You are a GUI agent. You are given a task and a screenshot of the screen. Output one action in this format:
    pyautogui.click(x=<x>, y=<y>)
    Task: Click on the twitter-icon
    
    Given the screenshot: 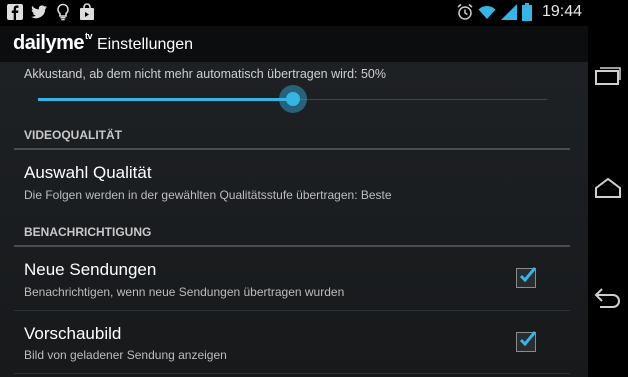 What is the action you would take?
    pyautogui.click(x=39, y=12)
    